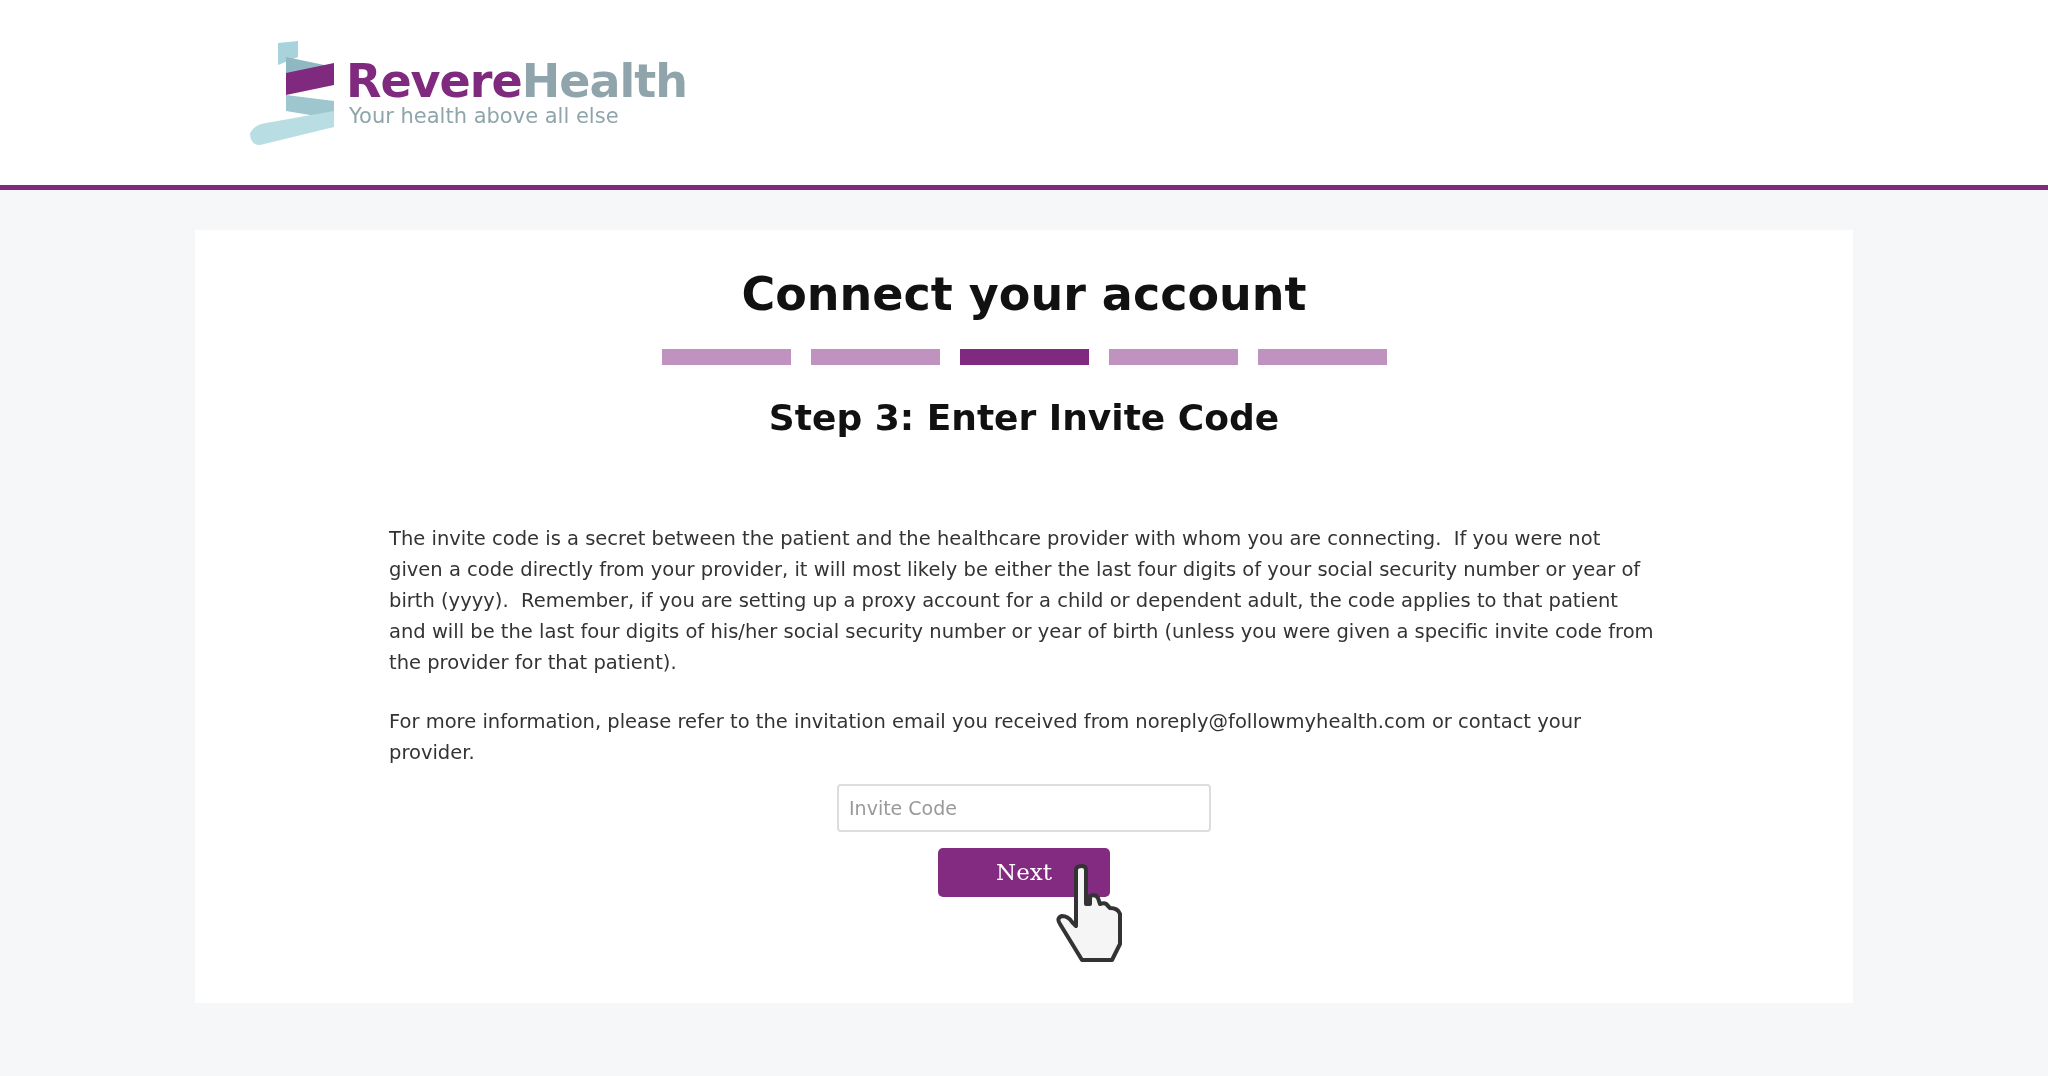 Image resolution: width=2048 pixels, height=1076 pixels. I want to click on step-title: Step 3: Enter Invite Code, so click(1024, 418).